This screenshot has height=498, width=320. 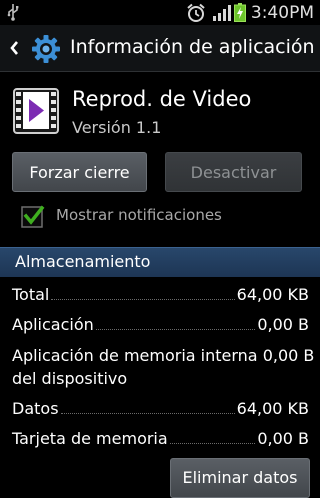 I want to click on app-version: Versión 1.1, so click(x=117, y=127).